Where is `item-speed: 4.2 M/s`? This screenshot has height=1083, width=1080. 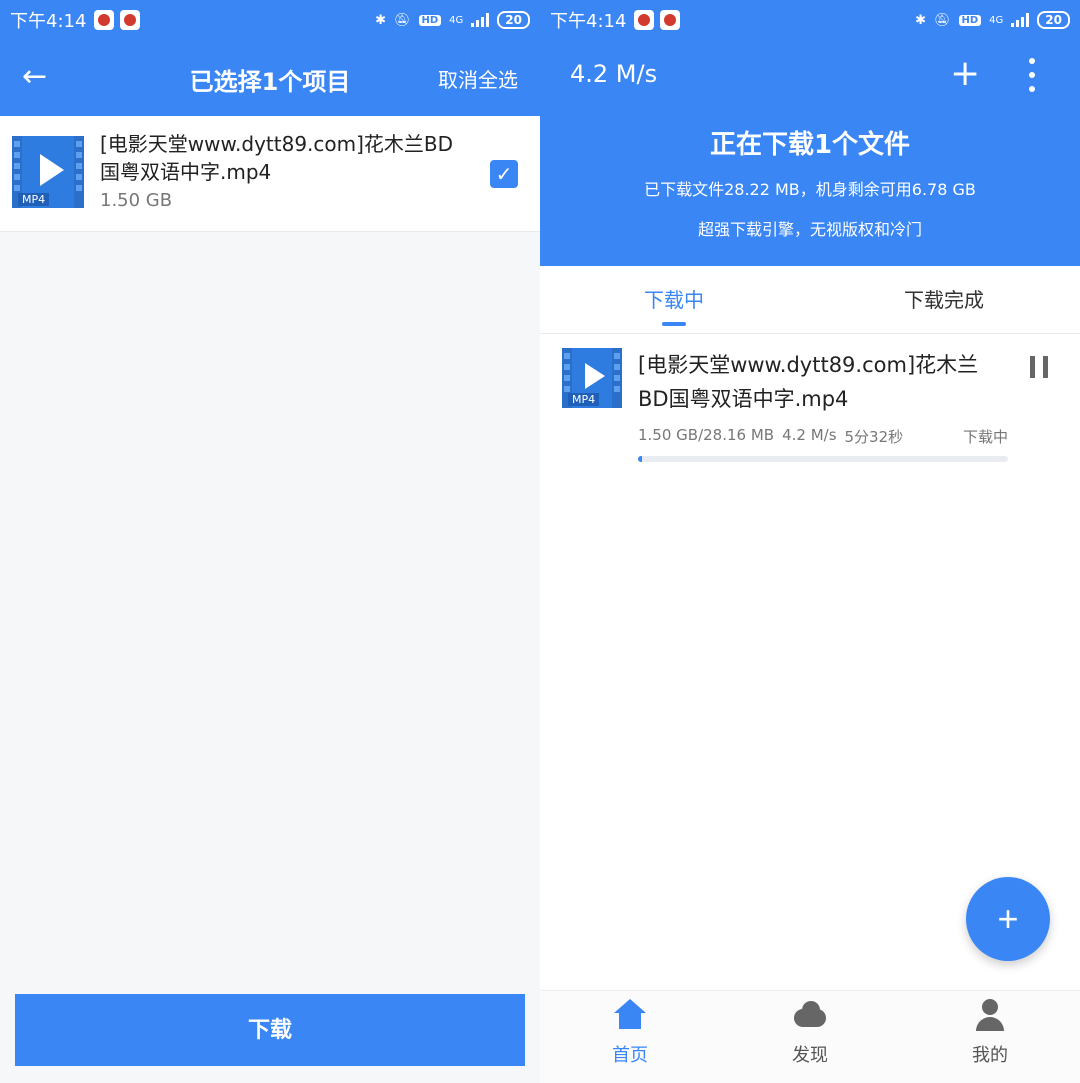 item-speed: 4.2 M/s is located at coordinates (809, 435).